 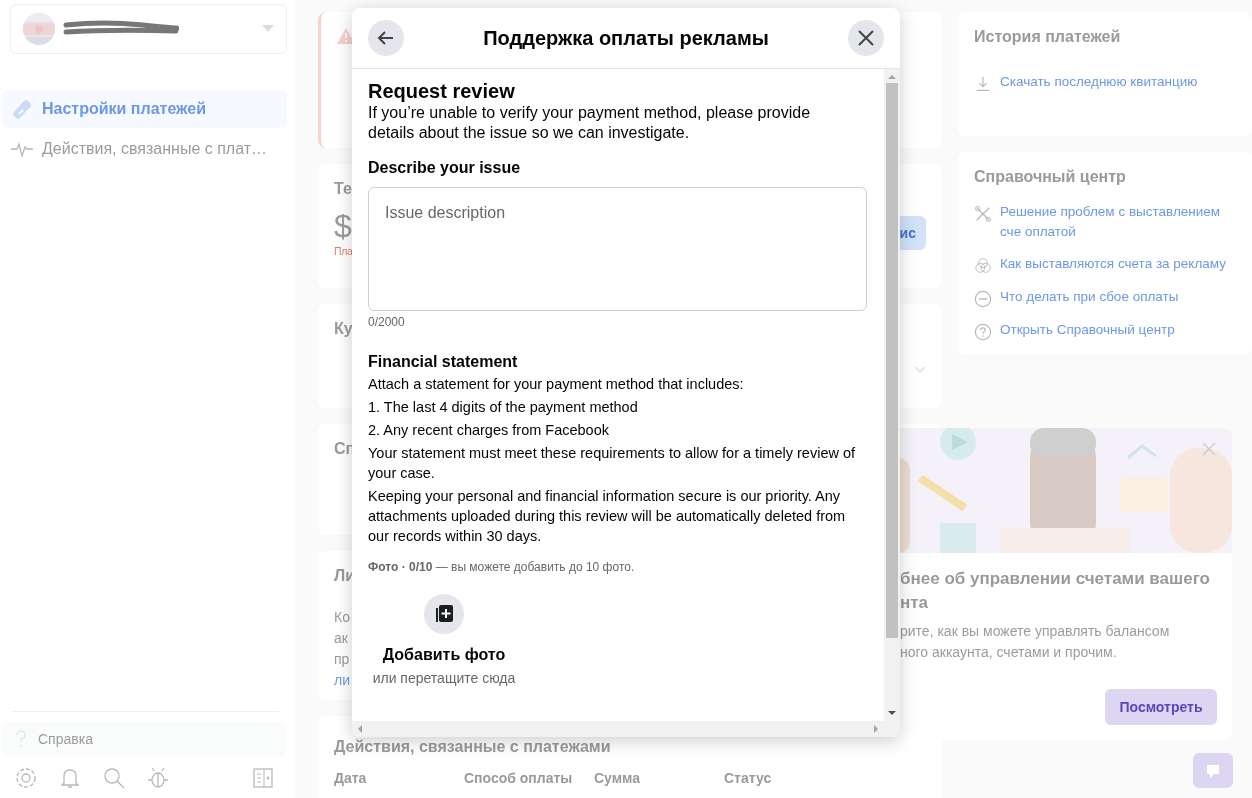 What do you see at coordinates (626, 38) in the screenshot?
I see `dialog-title: Поддержка оплаты рекламы` at bounding box center [626, 38].